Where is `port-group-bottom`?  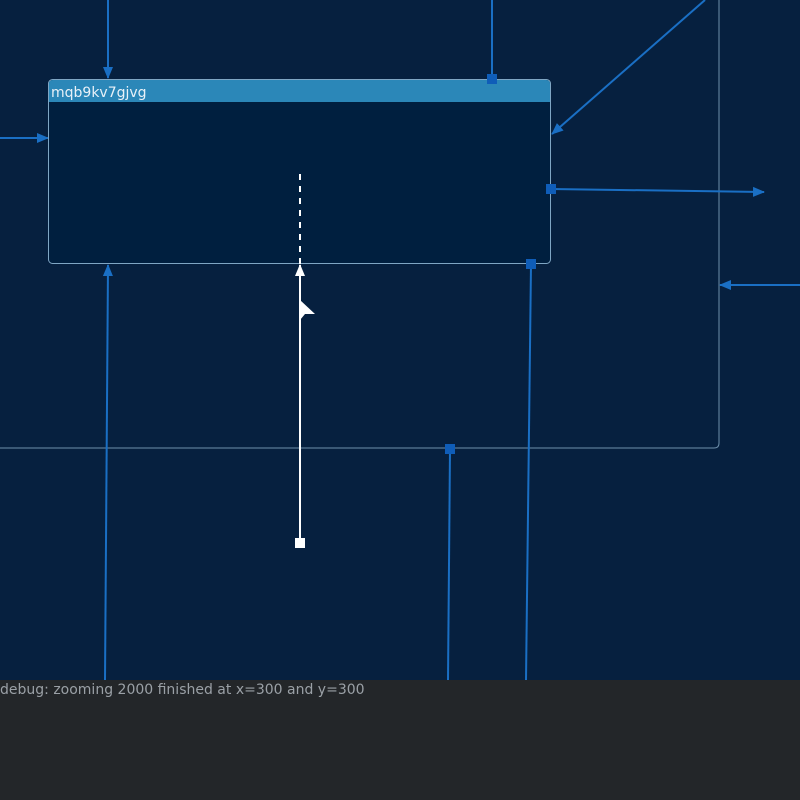 port-group-bottom is located at coordinates (450, 449).